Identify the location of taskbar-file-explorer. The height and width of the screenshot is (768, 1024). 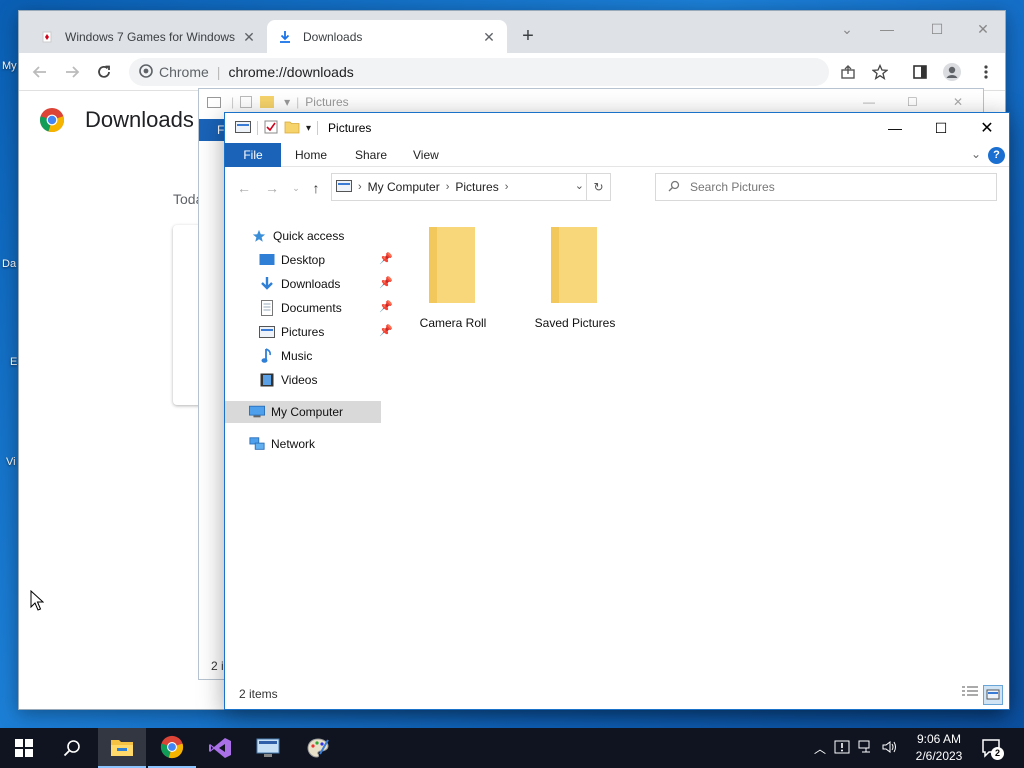
(122, 748).